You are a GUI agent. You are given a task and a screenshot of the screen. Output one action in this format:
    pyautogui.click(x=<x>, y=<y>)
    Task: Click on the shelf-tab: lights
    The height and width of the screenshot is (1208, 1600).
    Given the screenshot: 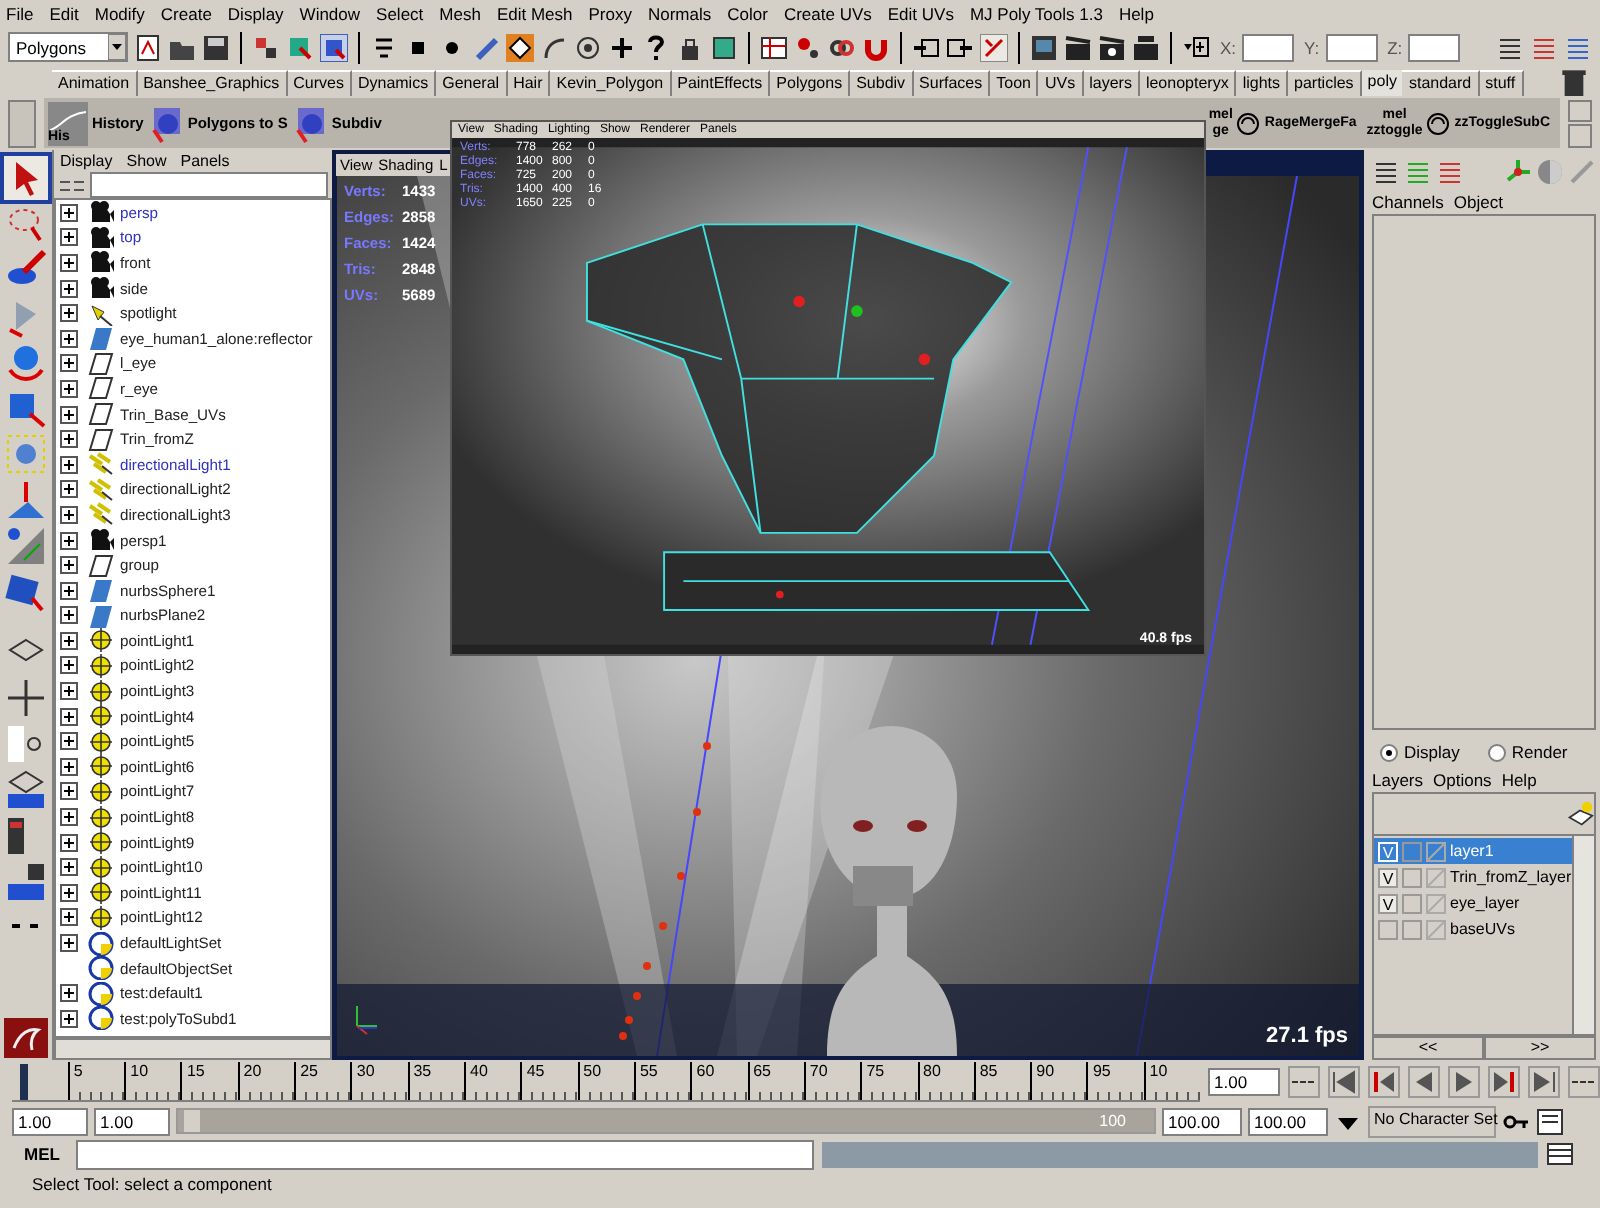 What is the action you would take?
    pyautogui.click(x=1262, y=83)
    